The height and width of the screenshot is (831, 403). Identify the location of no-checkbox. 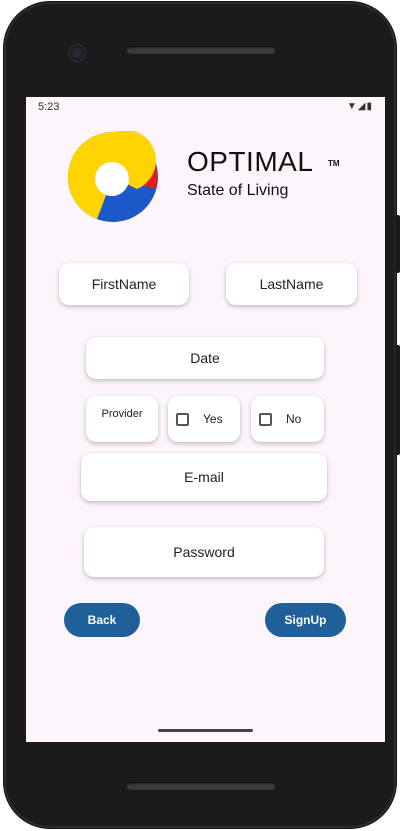
(265, 419).